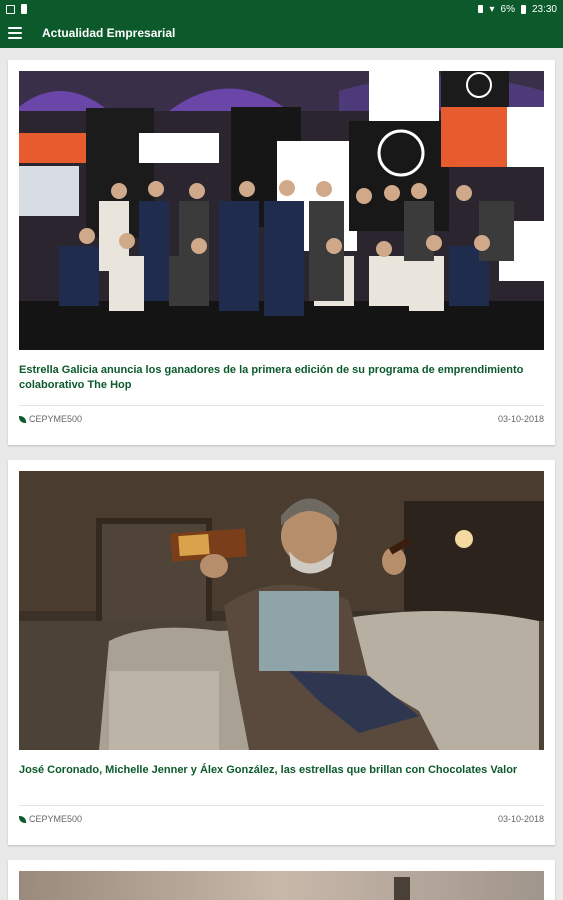 Image resolution: width=563 pixels, height=900 pixels. I want to click on app-title: Actualidad Empresarial, so click(109, 33).